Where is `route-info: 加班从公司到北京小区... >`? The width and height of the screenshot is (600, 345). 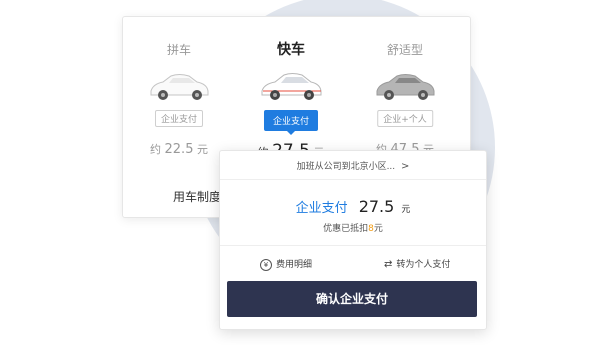
route-info: 加班从公司到北京小区... > is located at coordinates (353, 165).